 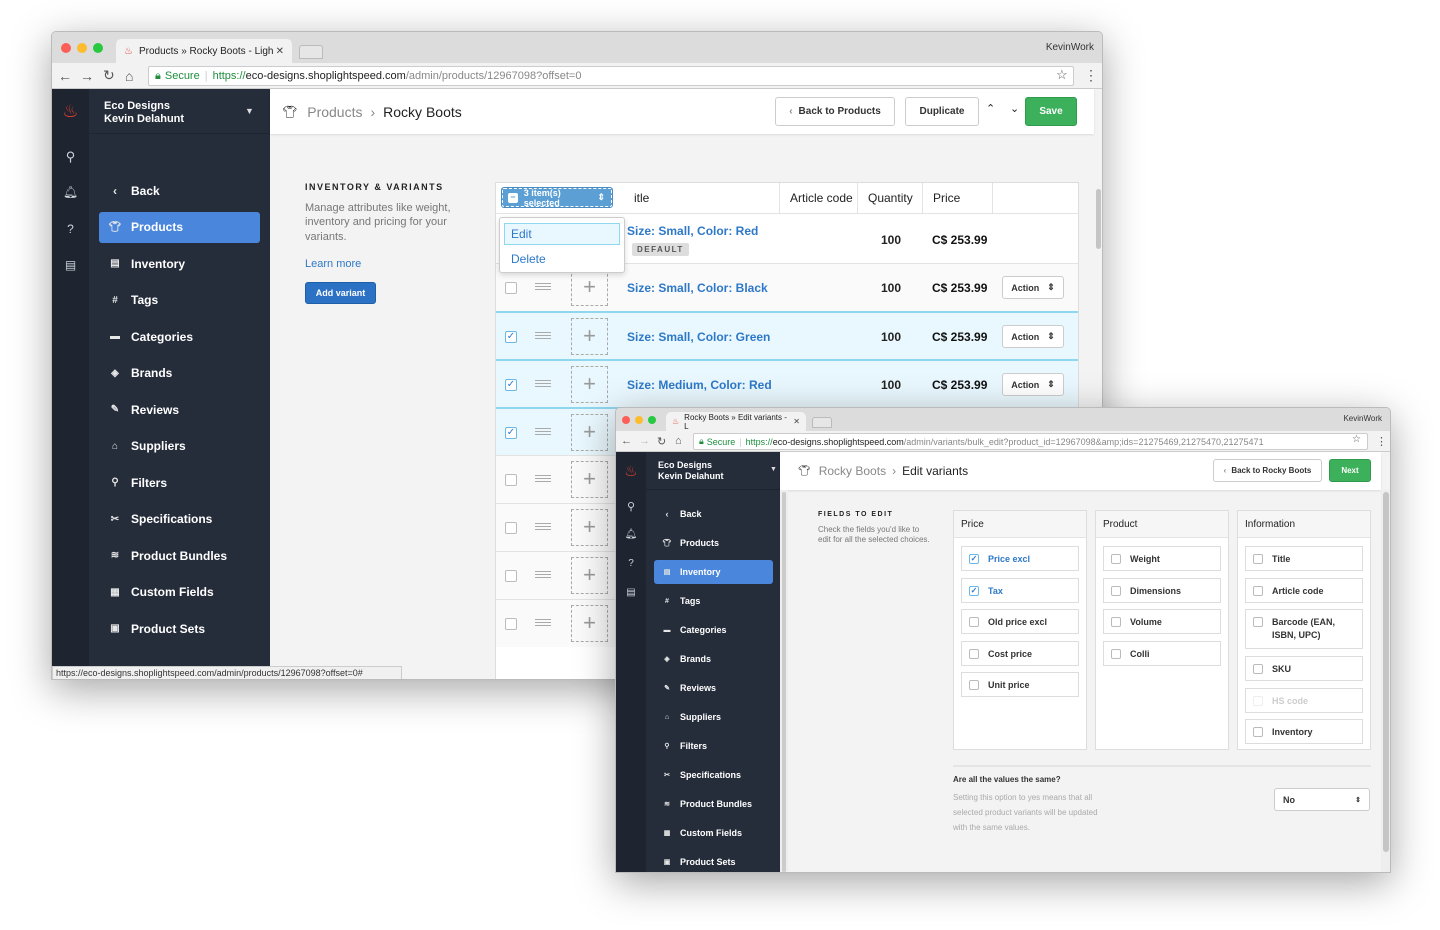 What do you see at coordinates (1020, 653) in the screenshot?
I see `field-option: Cost price` at bounding box center [1020, 653].